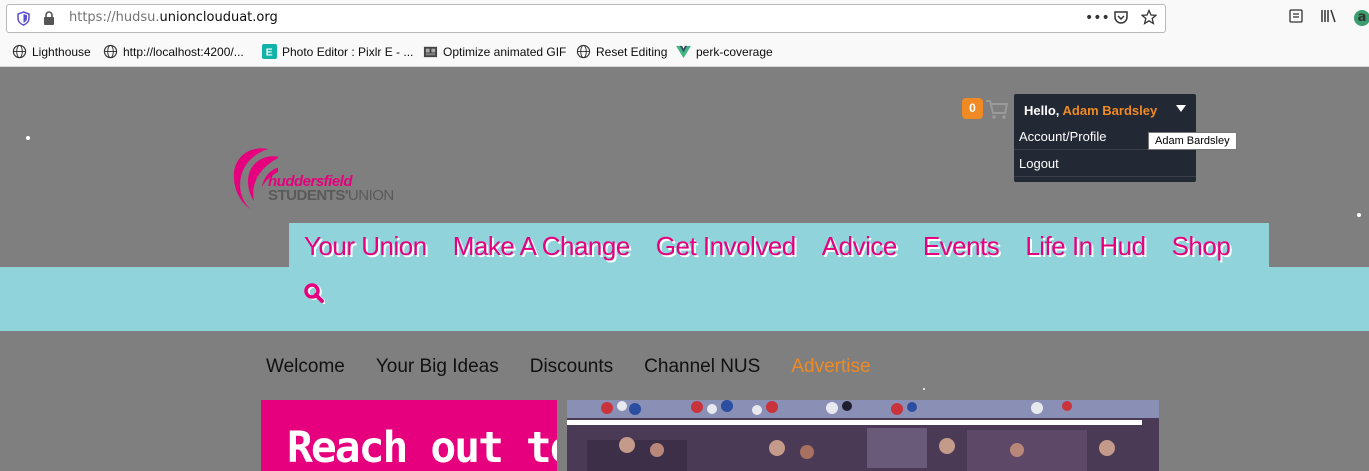 This screenshot has width=1369, height=471. I want to click on url-text: https://hudsu.unionclouduat.org, so click(173, 17).